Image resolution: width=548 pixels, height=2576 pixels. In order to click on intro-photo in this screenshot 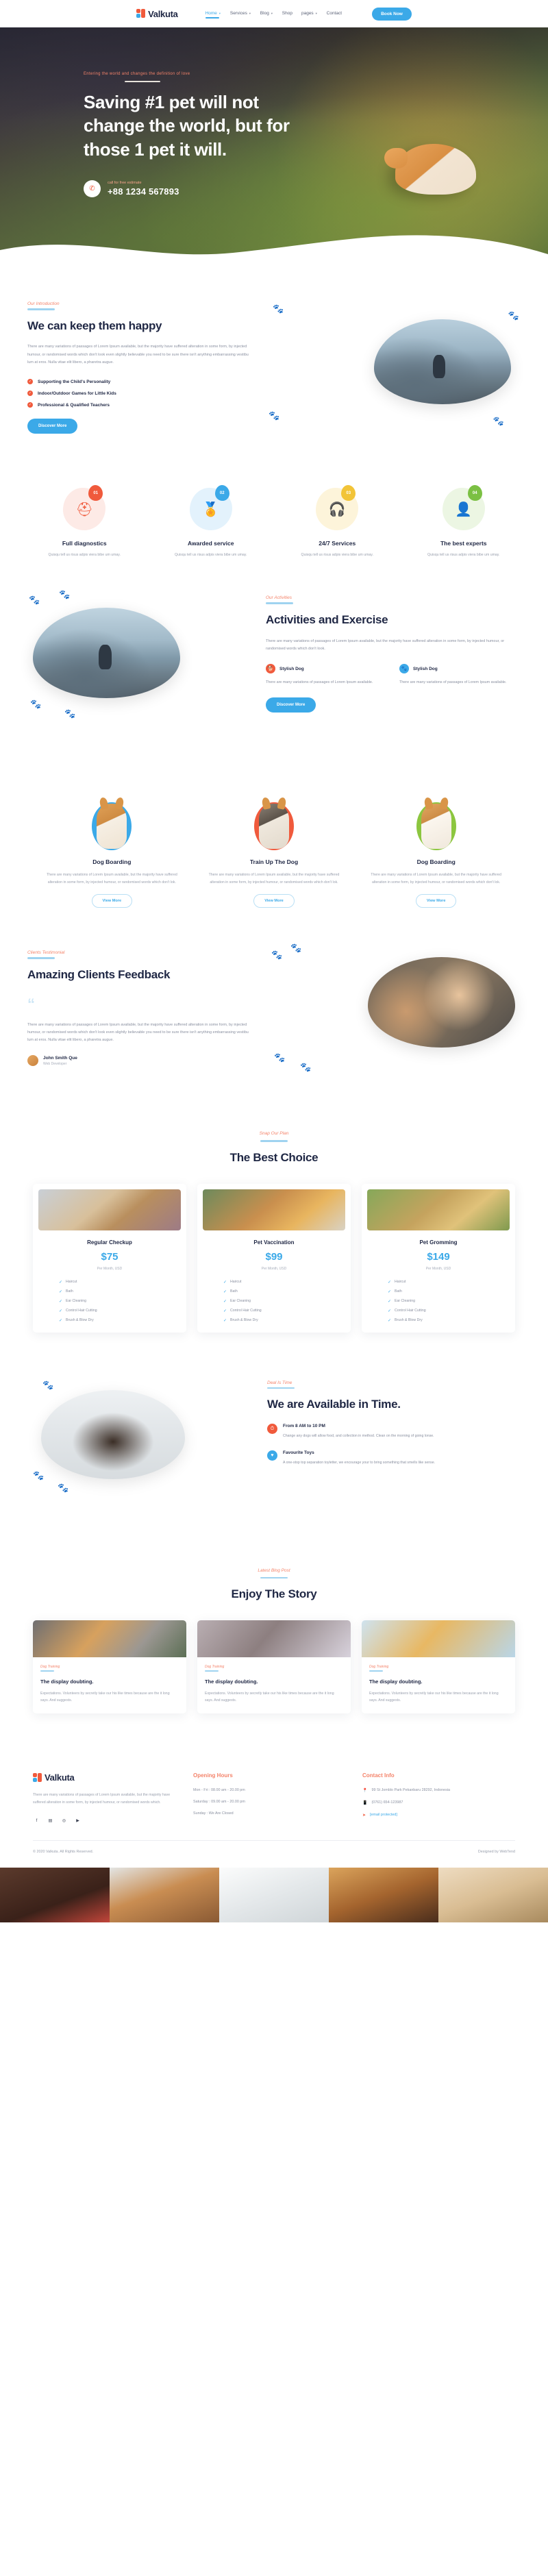, I will do `click(442, 361)`.